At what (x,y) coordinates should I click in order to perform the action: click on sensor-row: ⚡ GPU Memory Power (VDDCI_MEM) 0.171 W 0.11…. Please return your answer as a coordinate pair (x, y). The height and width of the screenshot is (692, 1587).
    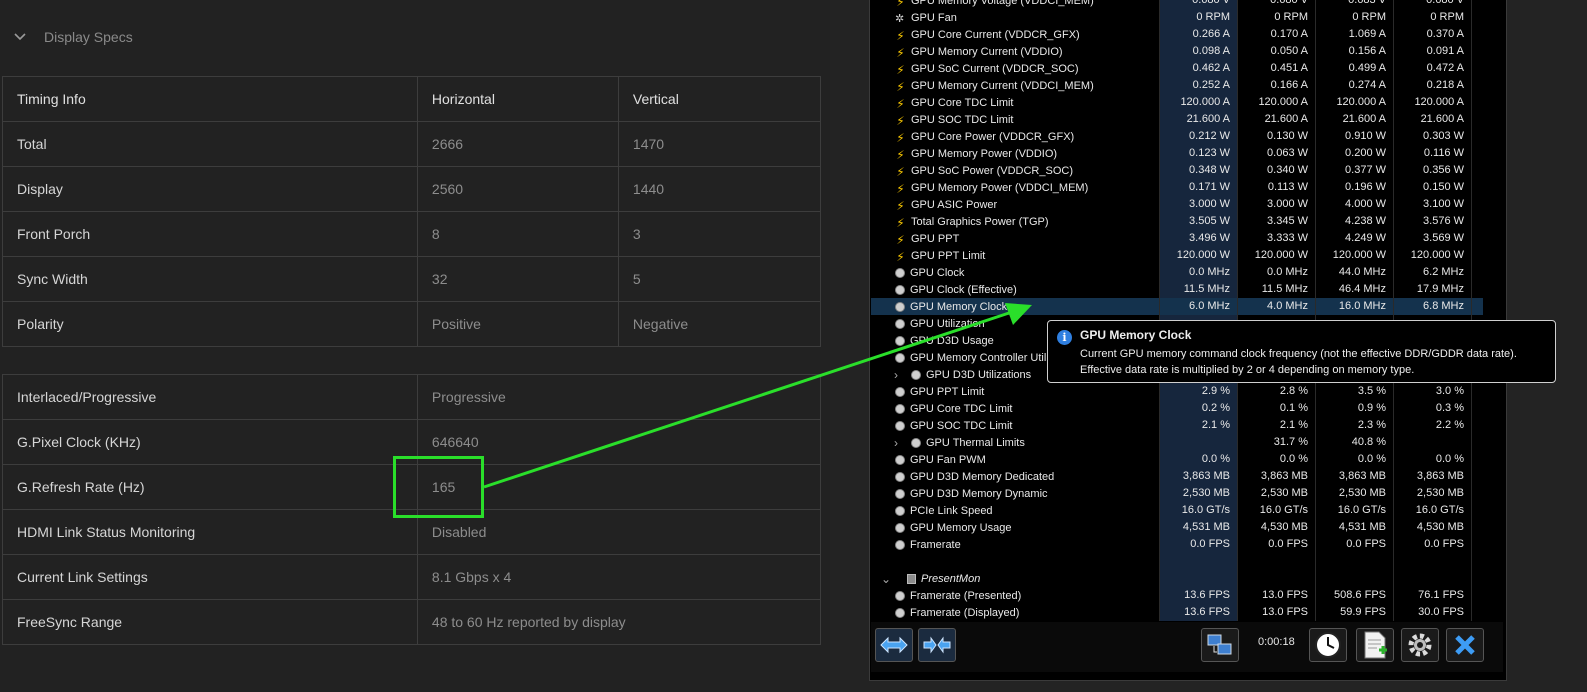
    Looking at the image, I should click on (1177, 187).